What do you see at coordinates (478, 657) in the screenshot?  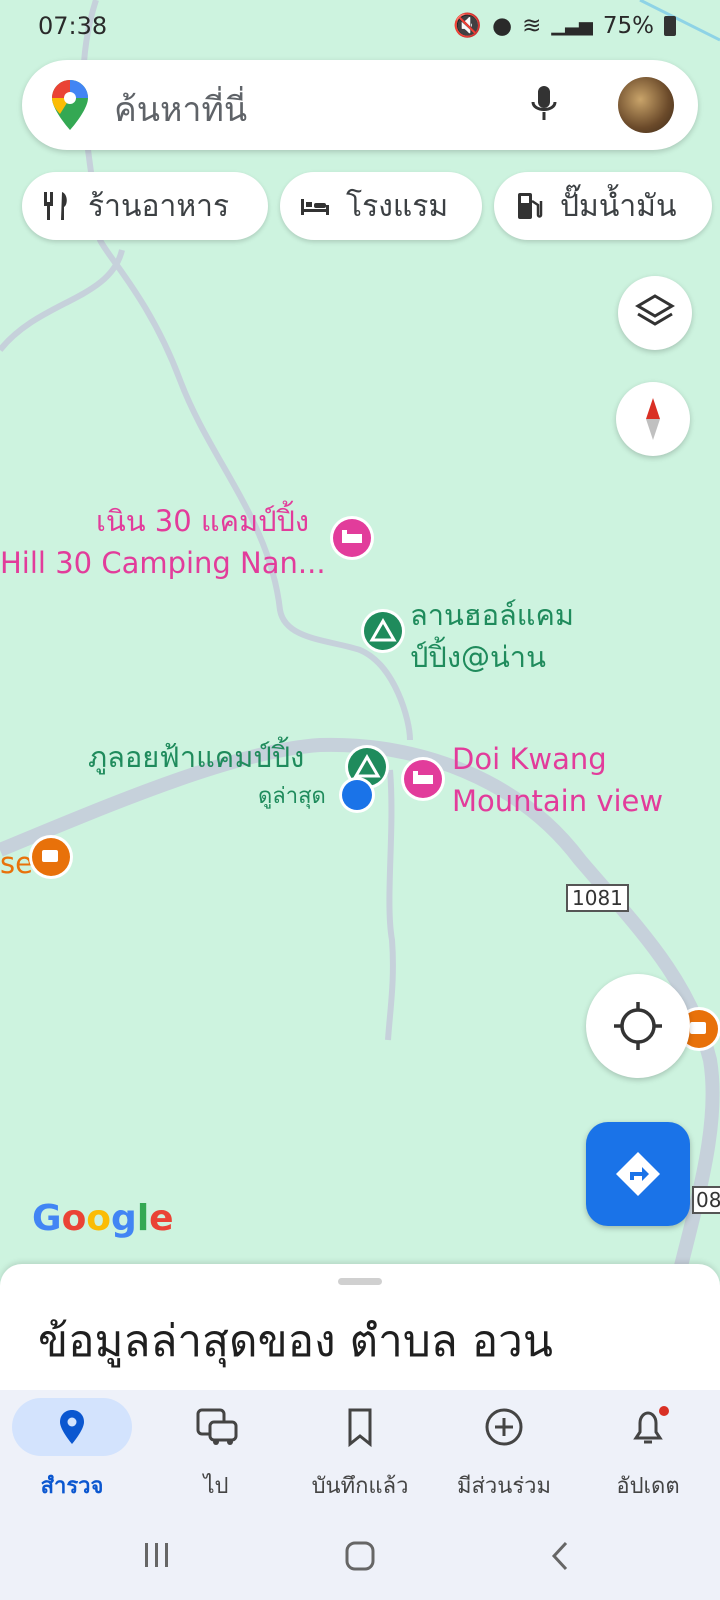 I see `place-label: ป์ปิ้ง@น่าน` at bounding box center [478, 657].